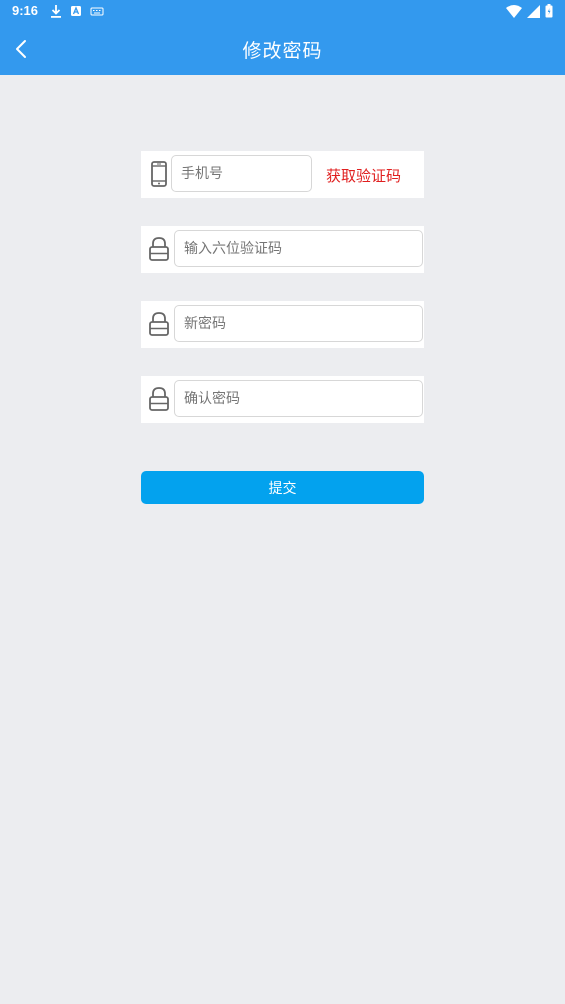 The image size is (565, 1004). I want to click on new-password-row, so click(282, 324).